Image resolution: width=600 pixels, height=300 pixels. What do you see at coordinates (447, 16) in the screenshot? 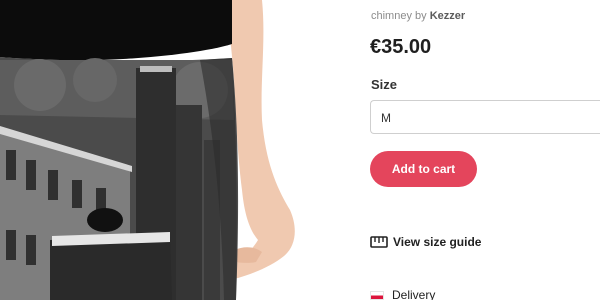
I see `artist-link: Kezzer` at bounding box center [447, 16].